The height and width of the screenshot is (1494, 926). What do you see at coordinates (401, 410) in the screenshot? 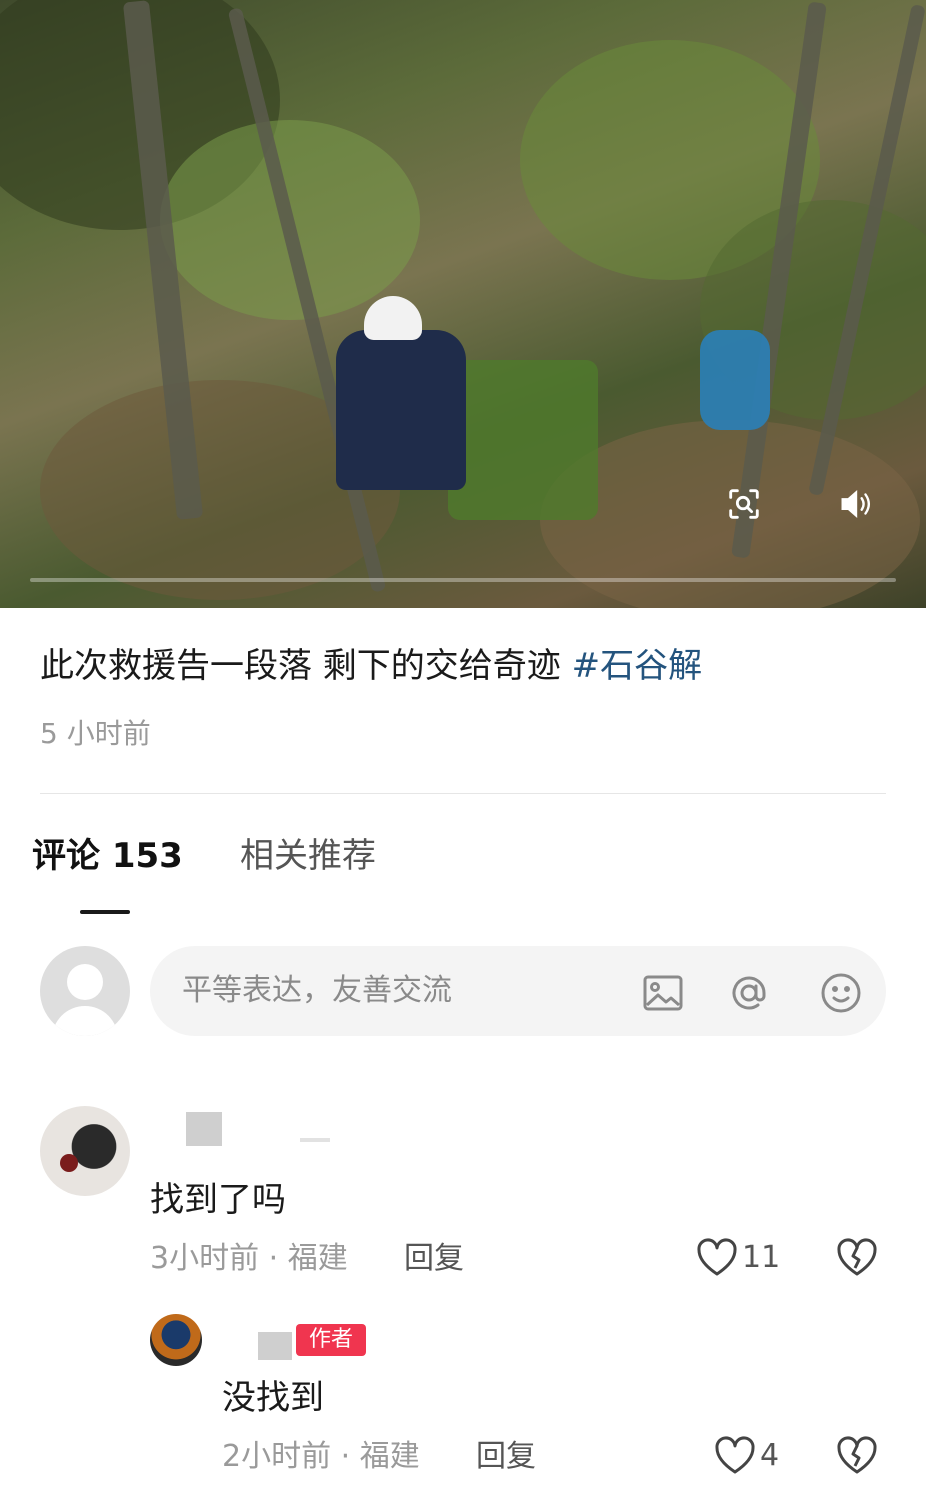
I see `rescuer-figure` at bounding box center [401, 410].